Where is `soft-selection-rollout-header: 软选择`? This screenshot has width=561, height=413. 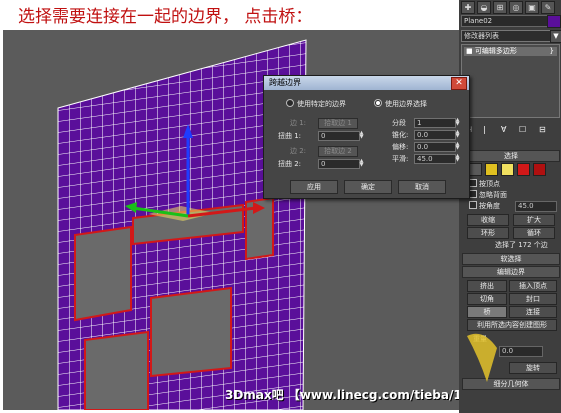 soft-selection-rollout-header: 软选择 is located at coordinates (511, 259).